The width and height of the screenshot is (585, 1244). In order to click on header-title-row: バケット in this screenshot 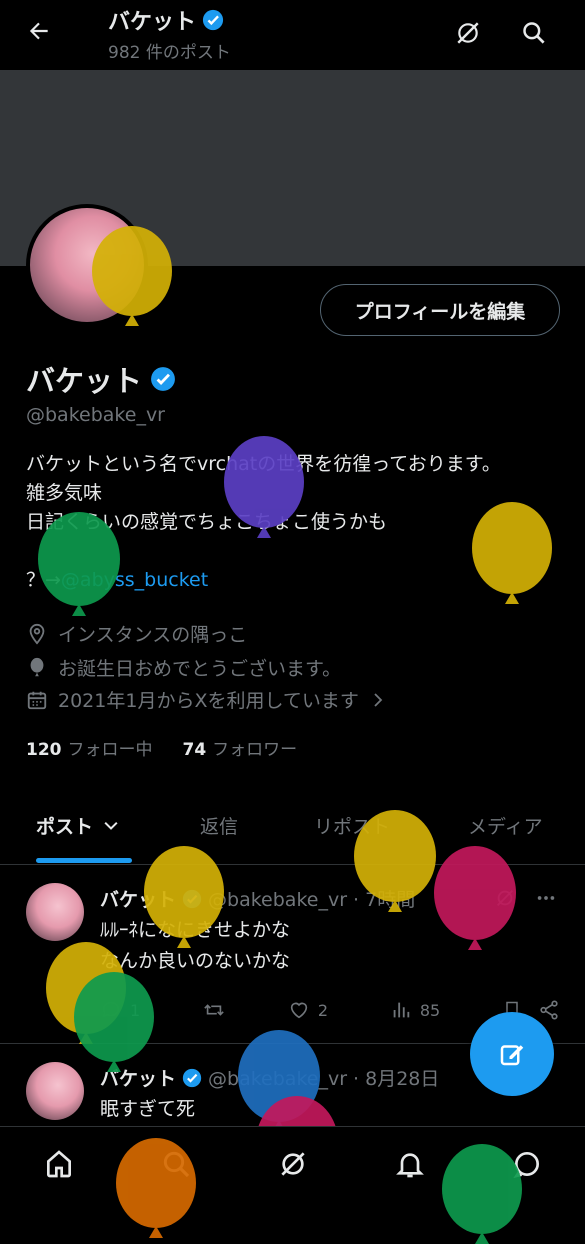, I will do `click(166, 20)`.